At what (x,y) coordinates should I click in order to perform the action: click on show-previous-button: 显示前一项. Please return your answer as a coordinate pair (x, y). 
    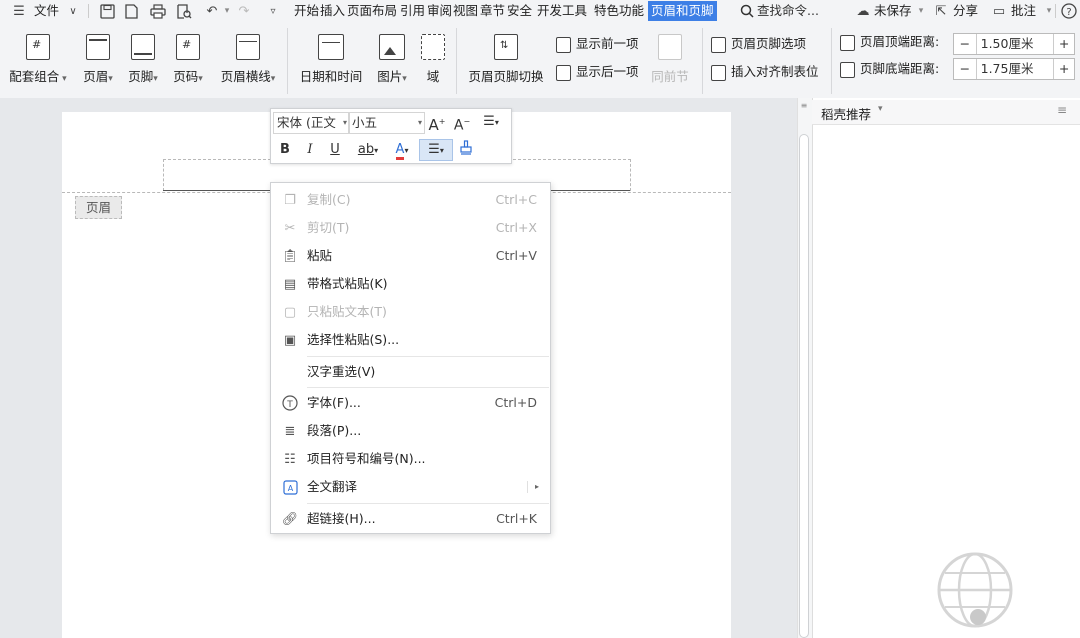
    Looking at the image, I should click on (597, 44).